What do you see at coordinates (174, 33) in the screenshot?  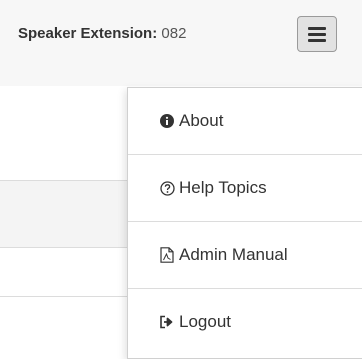 I see `speaker-extension-value: 082` at bounding box center [174, 33].